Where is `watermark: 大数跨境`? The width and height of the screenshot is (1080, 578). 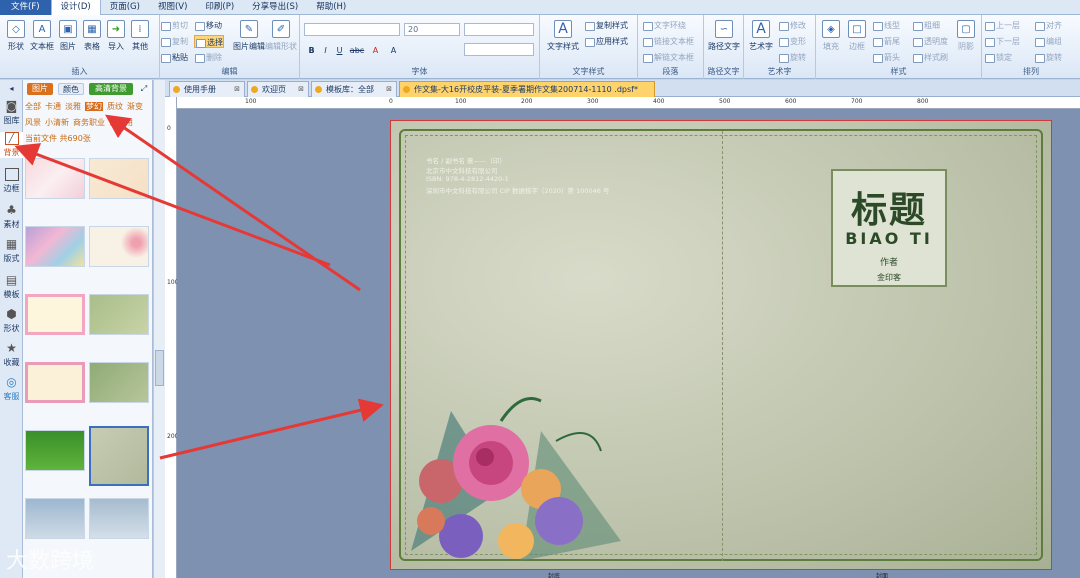
watermark: 大数跨境 is located at coordinates (50, 561).